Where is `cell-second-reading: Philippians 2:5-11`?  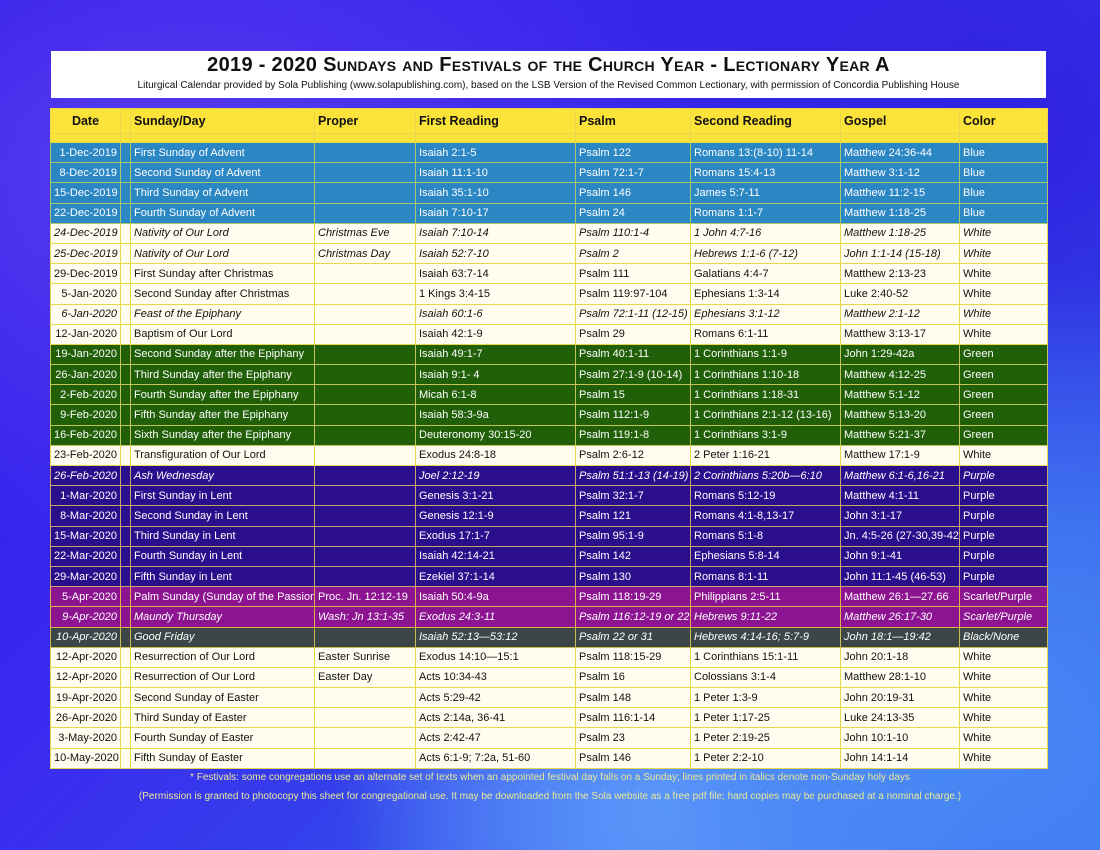 cell-second-reading: Philippians 2:5-11 is located at coordinates (765, 597).